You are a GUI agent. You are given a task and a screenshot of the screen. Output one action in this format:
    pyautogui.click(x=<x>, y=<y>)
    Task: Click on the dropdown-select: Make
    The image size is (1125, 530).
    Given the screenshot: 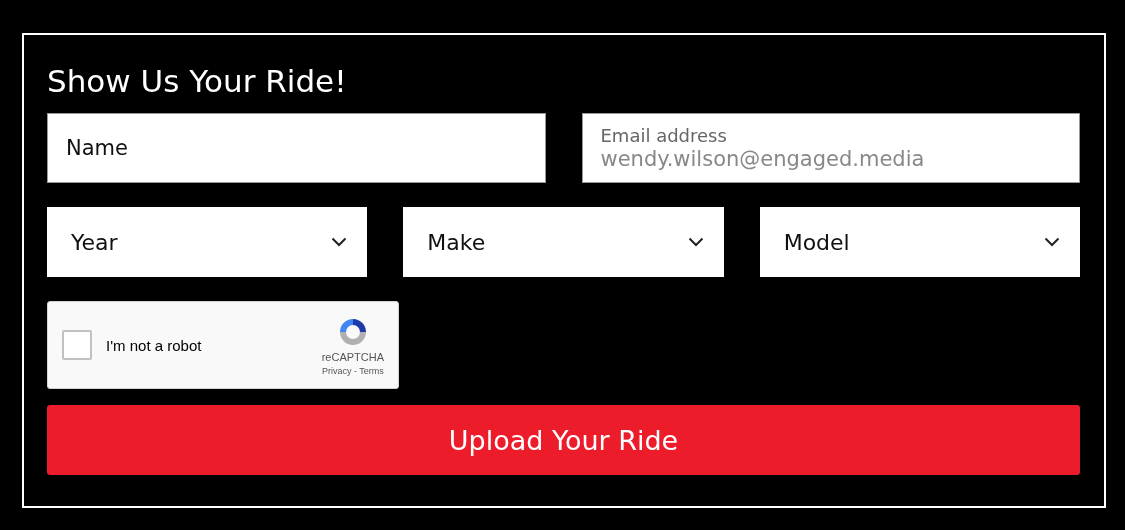 What is the action you would take?
    pyautogui.click(x=563, y=242)
    